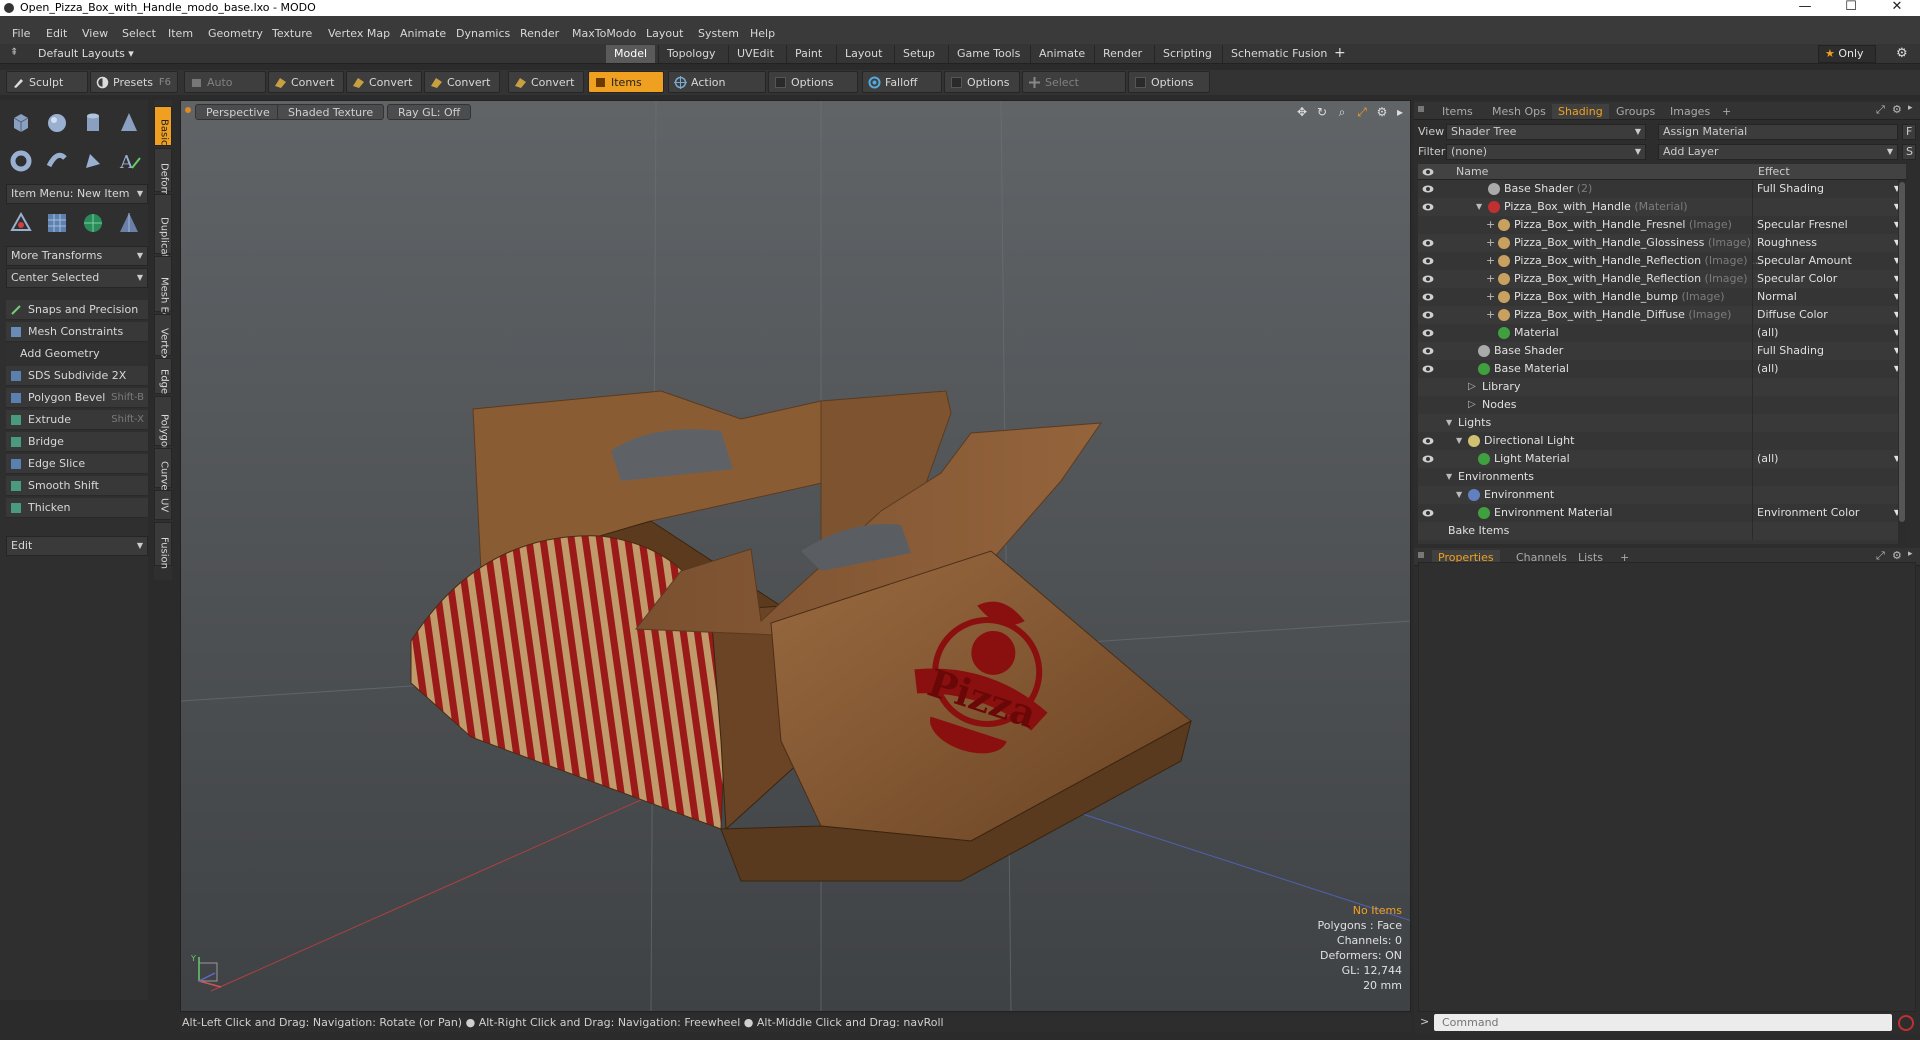 Image resolution: width=1920 pixels, height=1040 pixels. I want to click on options-button-3: Options, so click(1169, 82).